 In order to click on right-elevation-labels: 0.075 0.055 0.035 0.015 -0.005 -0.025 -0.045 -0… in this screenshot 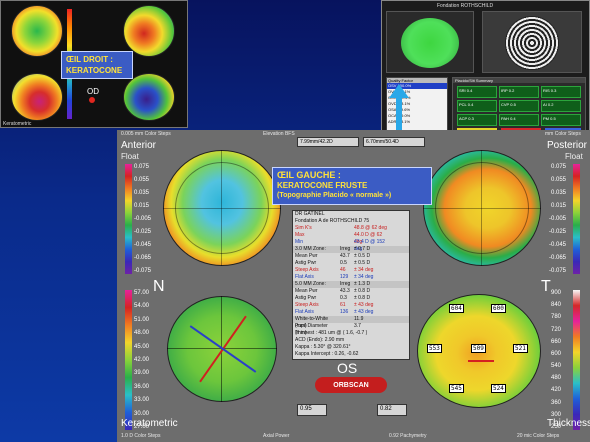, I will do `click(558, 219)`.